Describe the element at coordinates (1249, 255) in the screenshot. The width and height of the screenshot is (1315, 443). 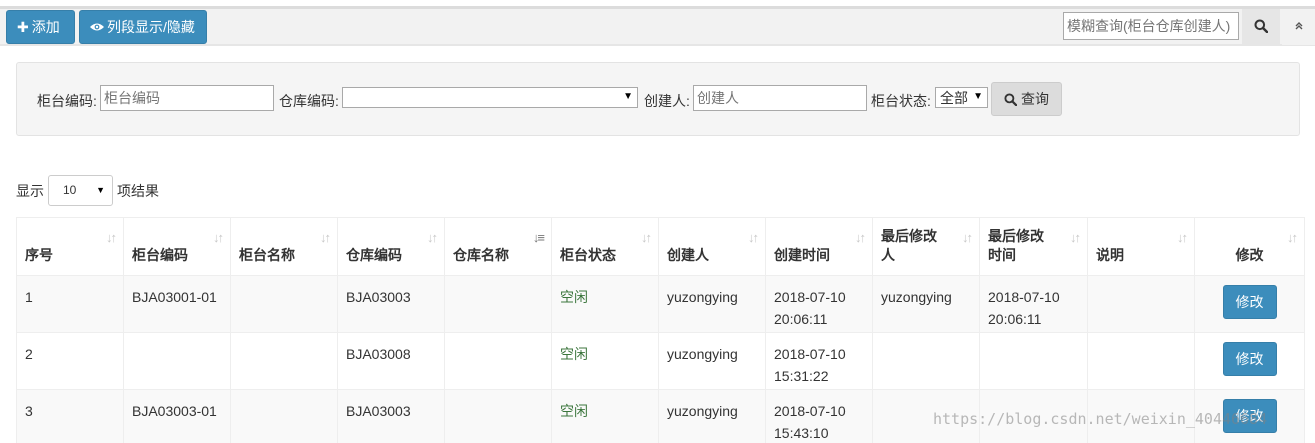
I see `column-header-label: 修改` at that location.